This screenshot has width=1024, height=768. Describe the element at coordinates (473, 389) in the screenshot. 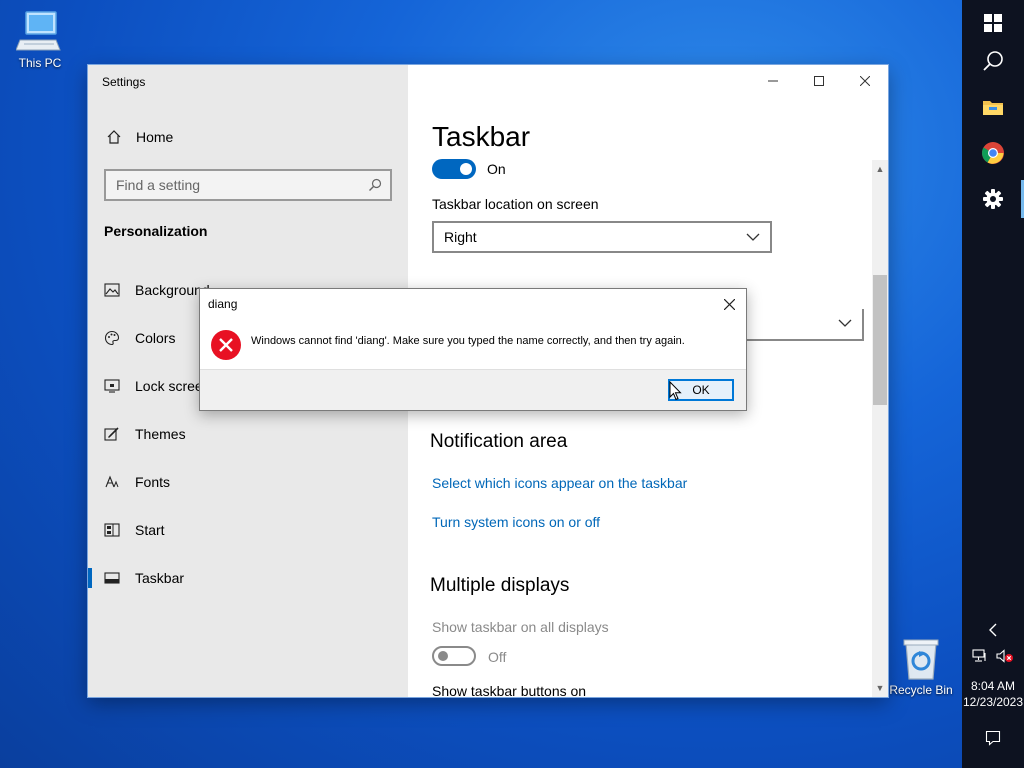

I see `dialog-footer: OK` at that location.